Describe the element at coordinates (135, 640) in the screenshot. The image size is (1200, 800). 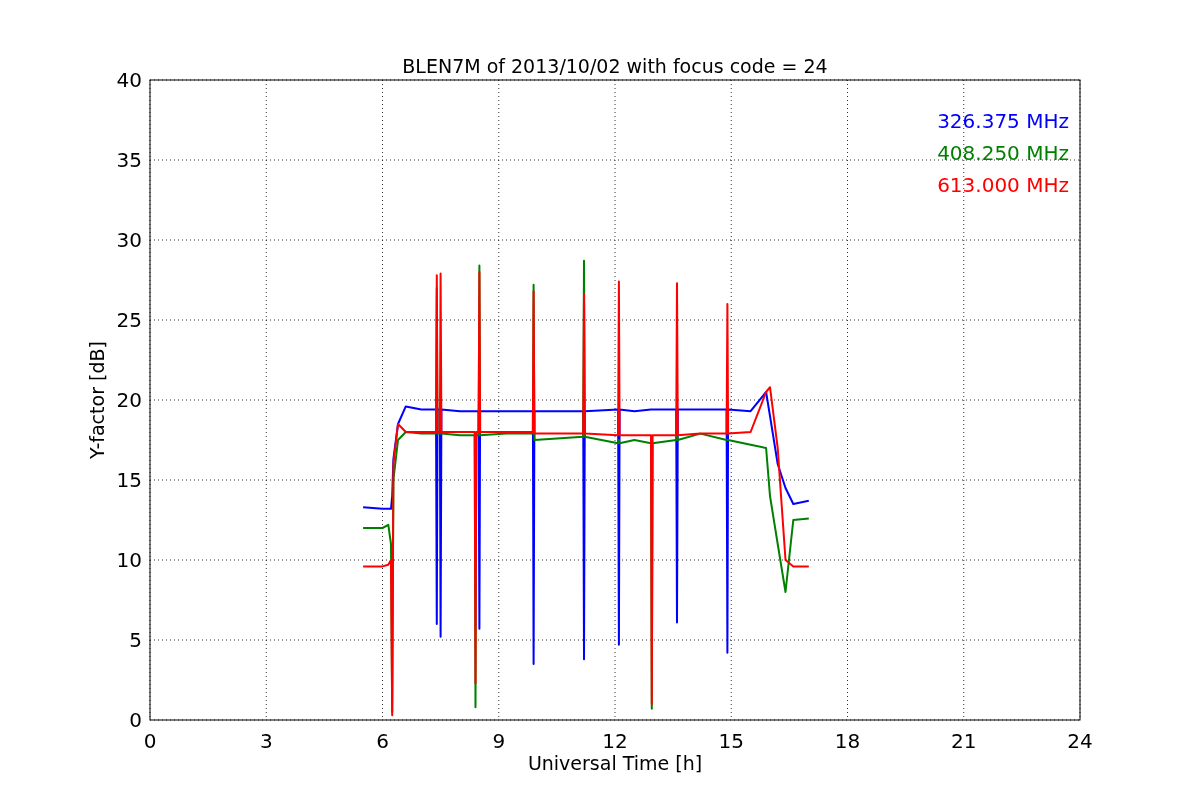
I see `y-tick-label: 5` at that location.